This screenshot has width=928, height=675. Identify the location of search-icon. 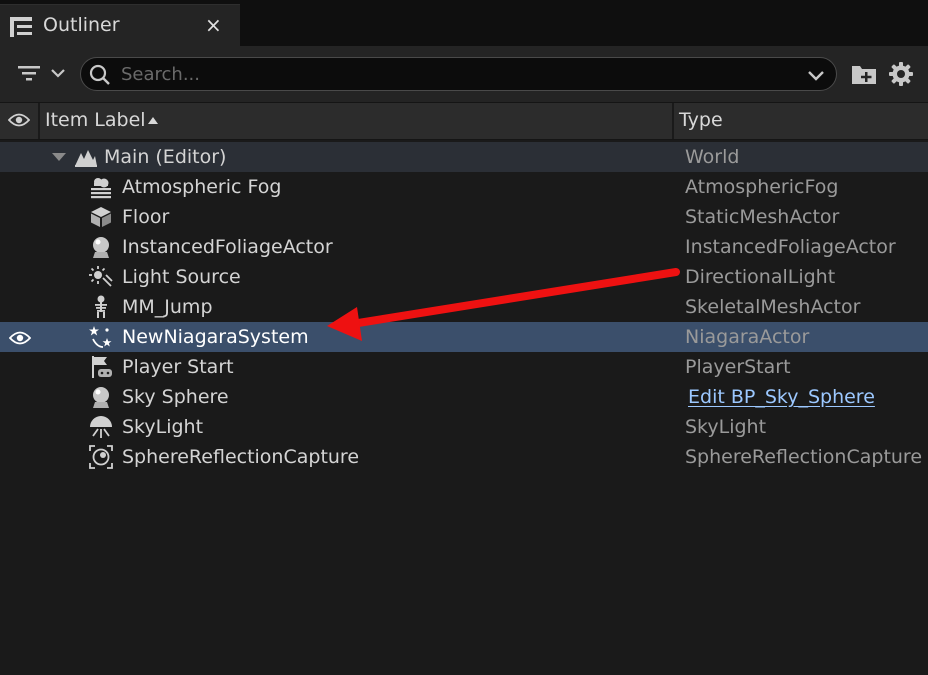
(99, 74).